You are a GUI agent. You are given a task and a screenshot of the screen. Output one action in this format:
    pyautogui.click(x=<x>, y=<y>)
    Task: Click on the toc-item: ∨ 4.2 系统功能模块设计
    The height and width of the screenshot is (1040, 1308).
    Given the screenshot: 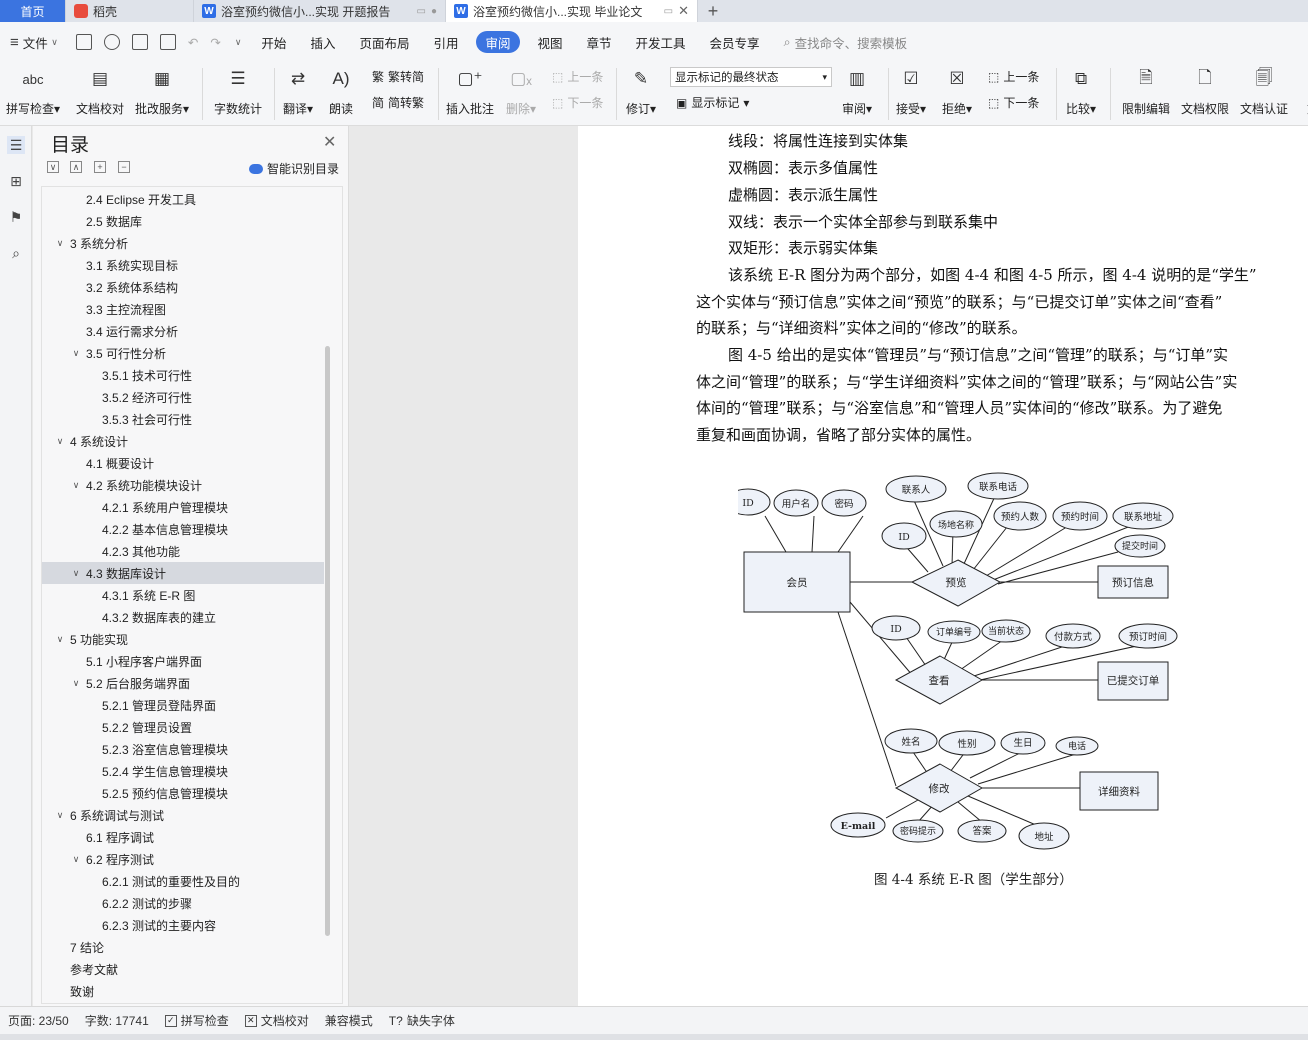 What is the action you would take?
    pyautogui.click(x=183, y=485)
    